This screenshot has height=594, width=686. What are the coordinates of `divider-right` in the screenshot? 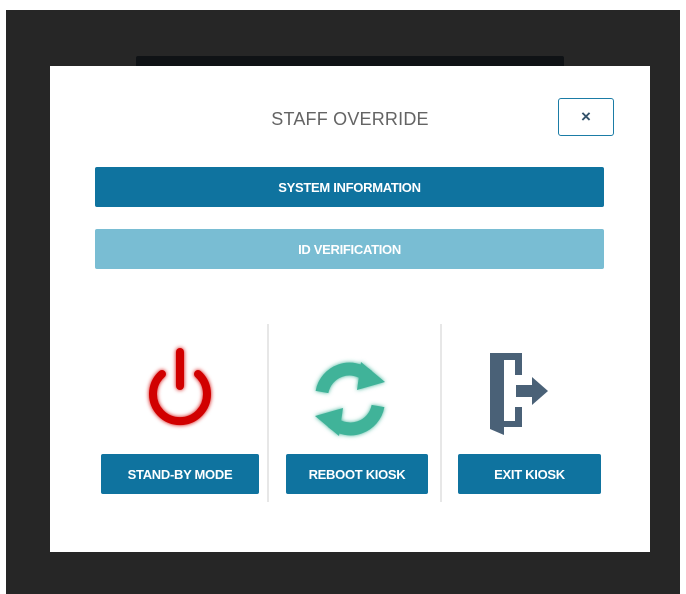 It's located at (441, 413).